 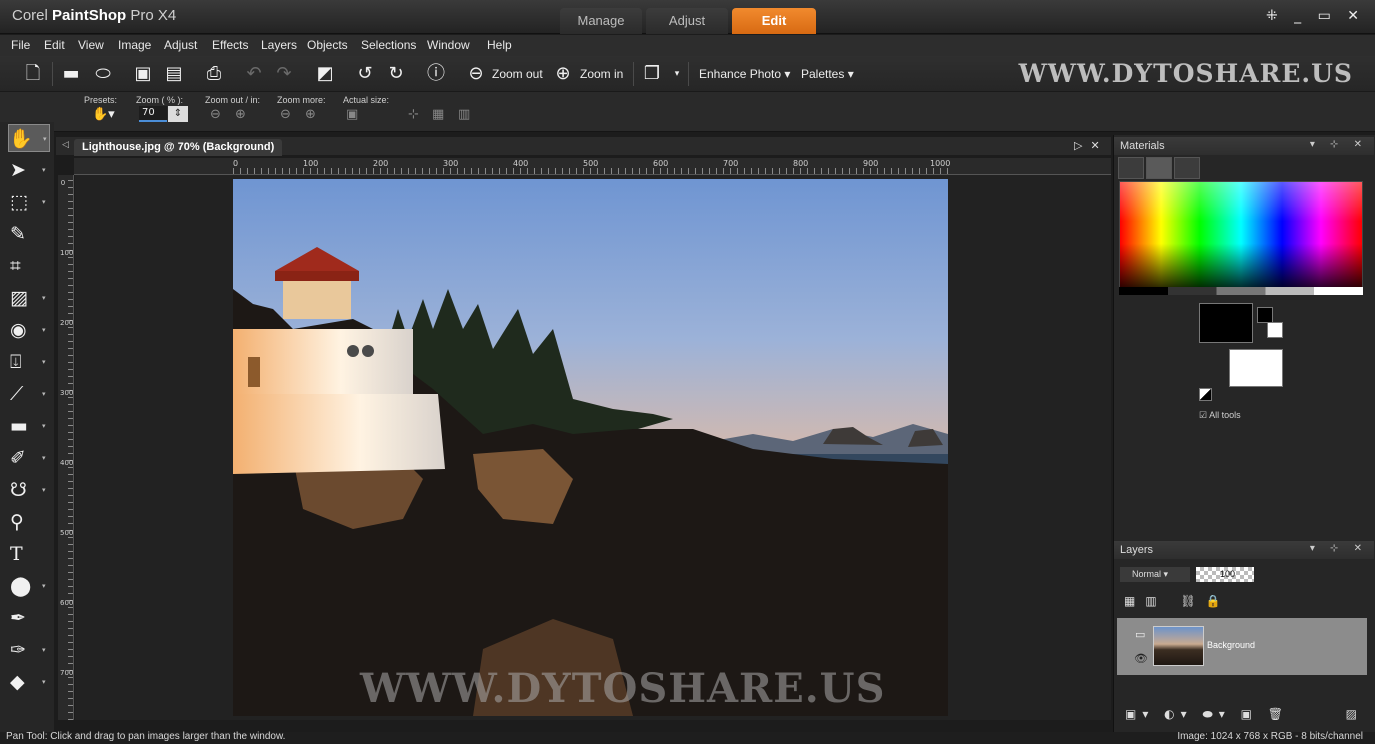 I want to click on materials-panel-header: Materials ▾ ⊹ ✕, so click(x=1244, y=146).